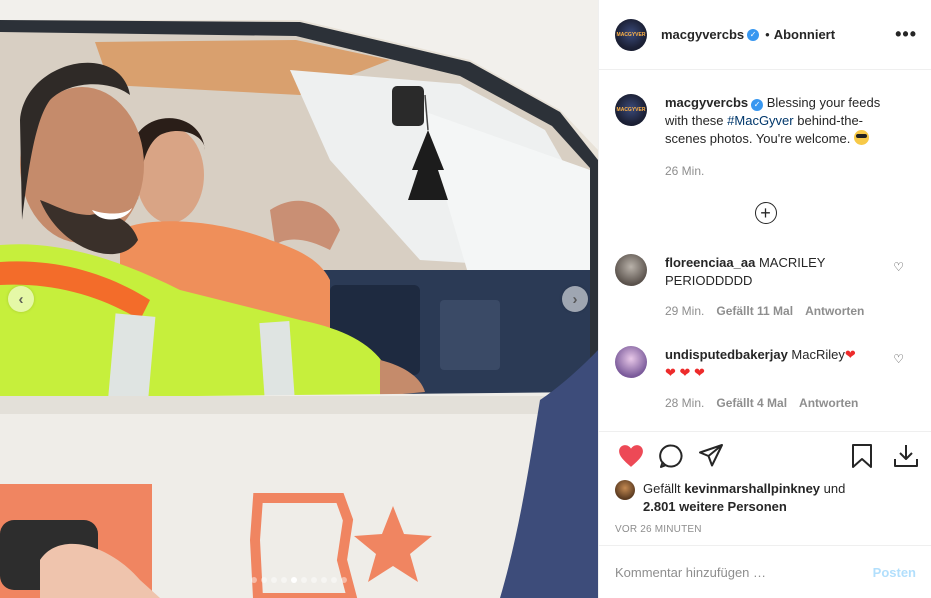  What do you see at coordinates (702, 34) in the screenshot?
I see `author-username: macgyvercbs` at bounding box center [702, 34].